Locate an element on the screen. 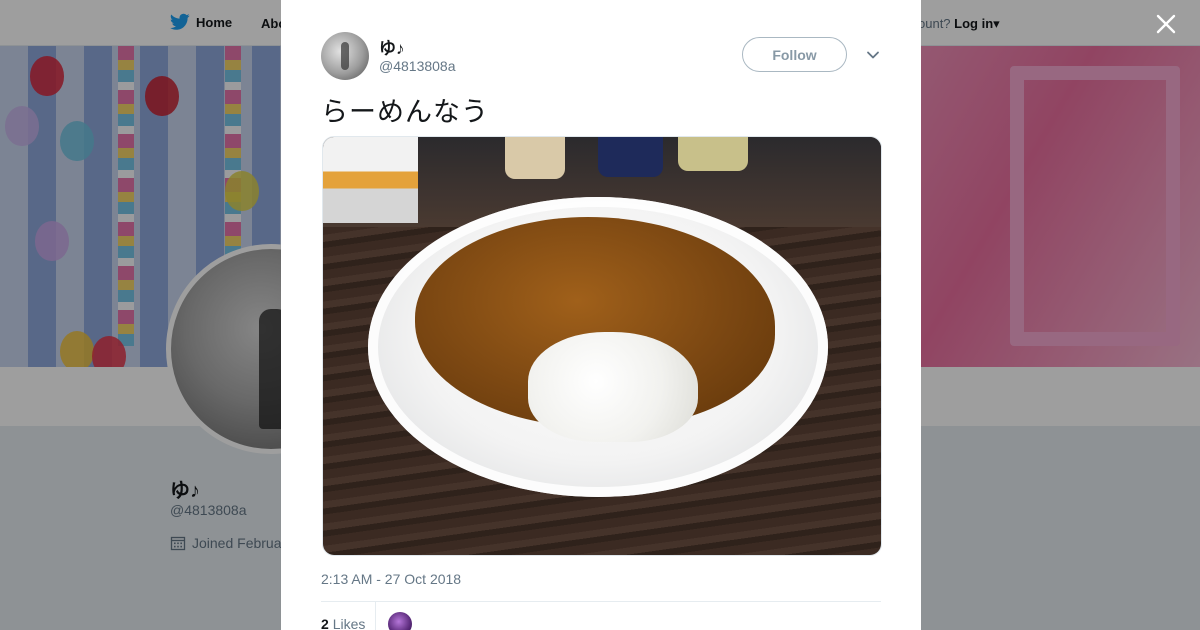 The image size is (1200, 630). avatar-figure is located at coordinates (345, 56).